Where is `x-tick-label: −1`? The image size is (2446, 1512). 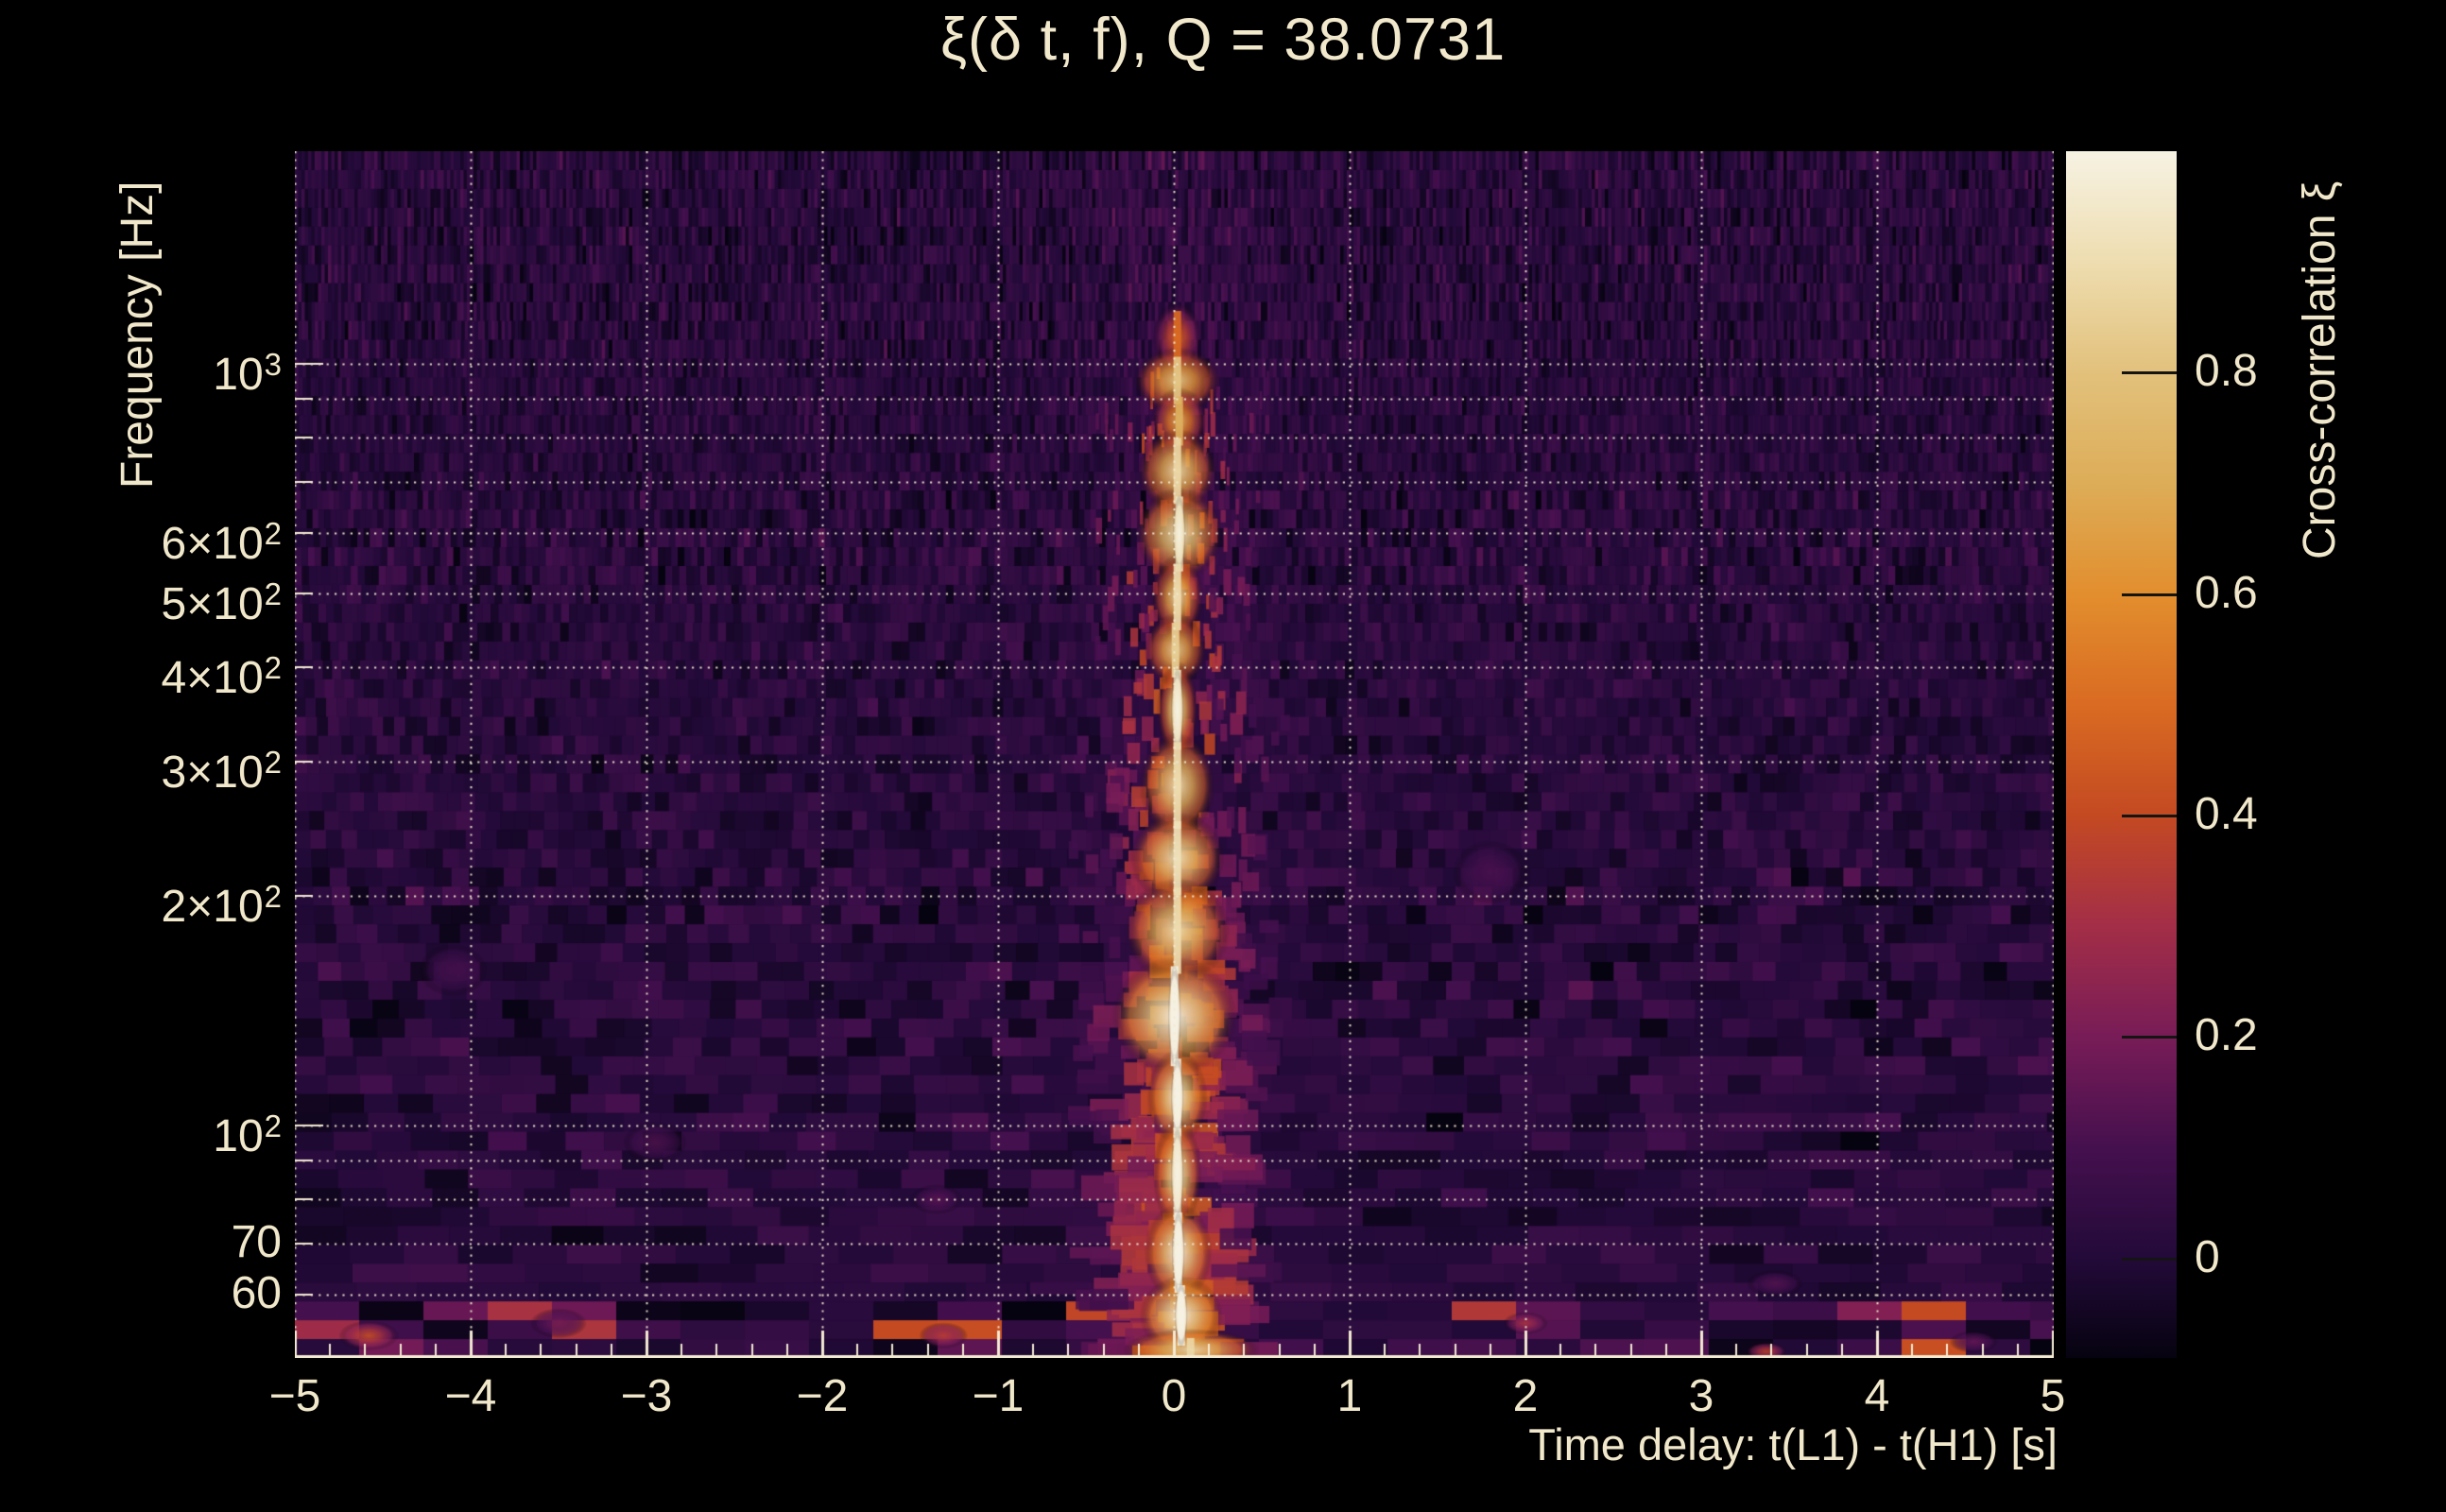 x-tick-label: −1 is located at coordinates (999, 1396).